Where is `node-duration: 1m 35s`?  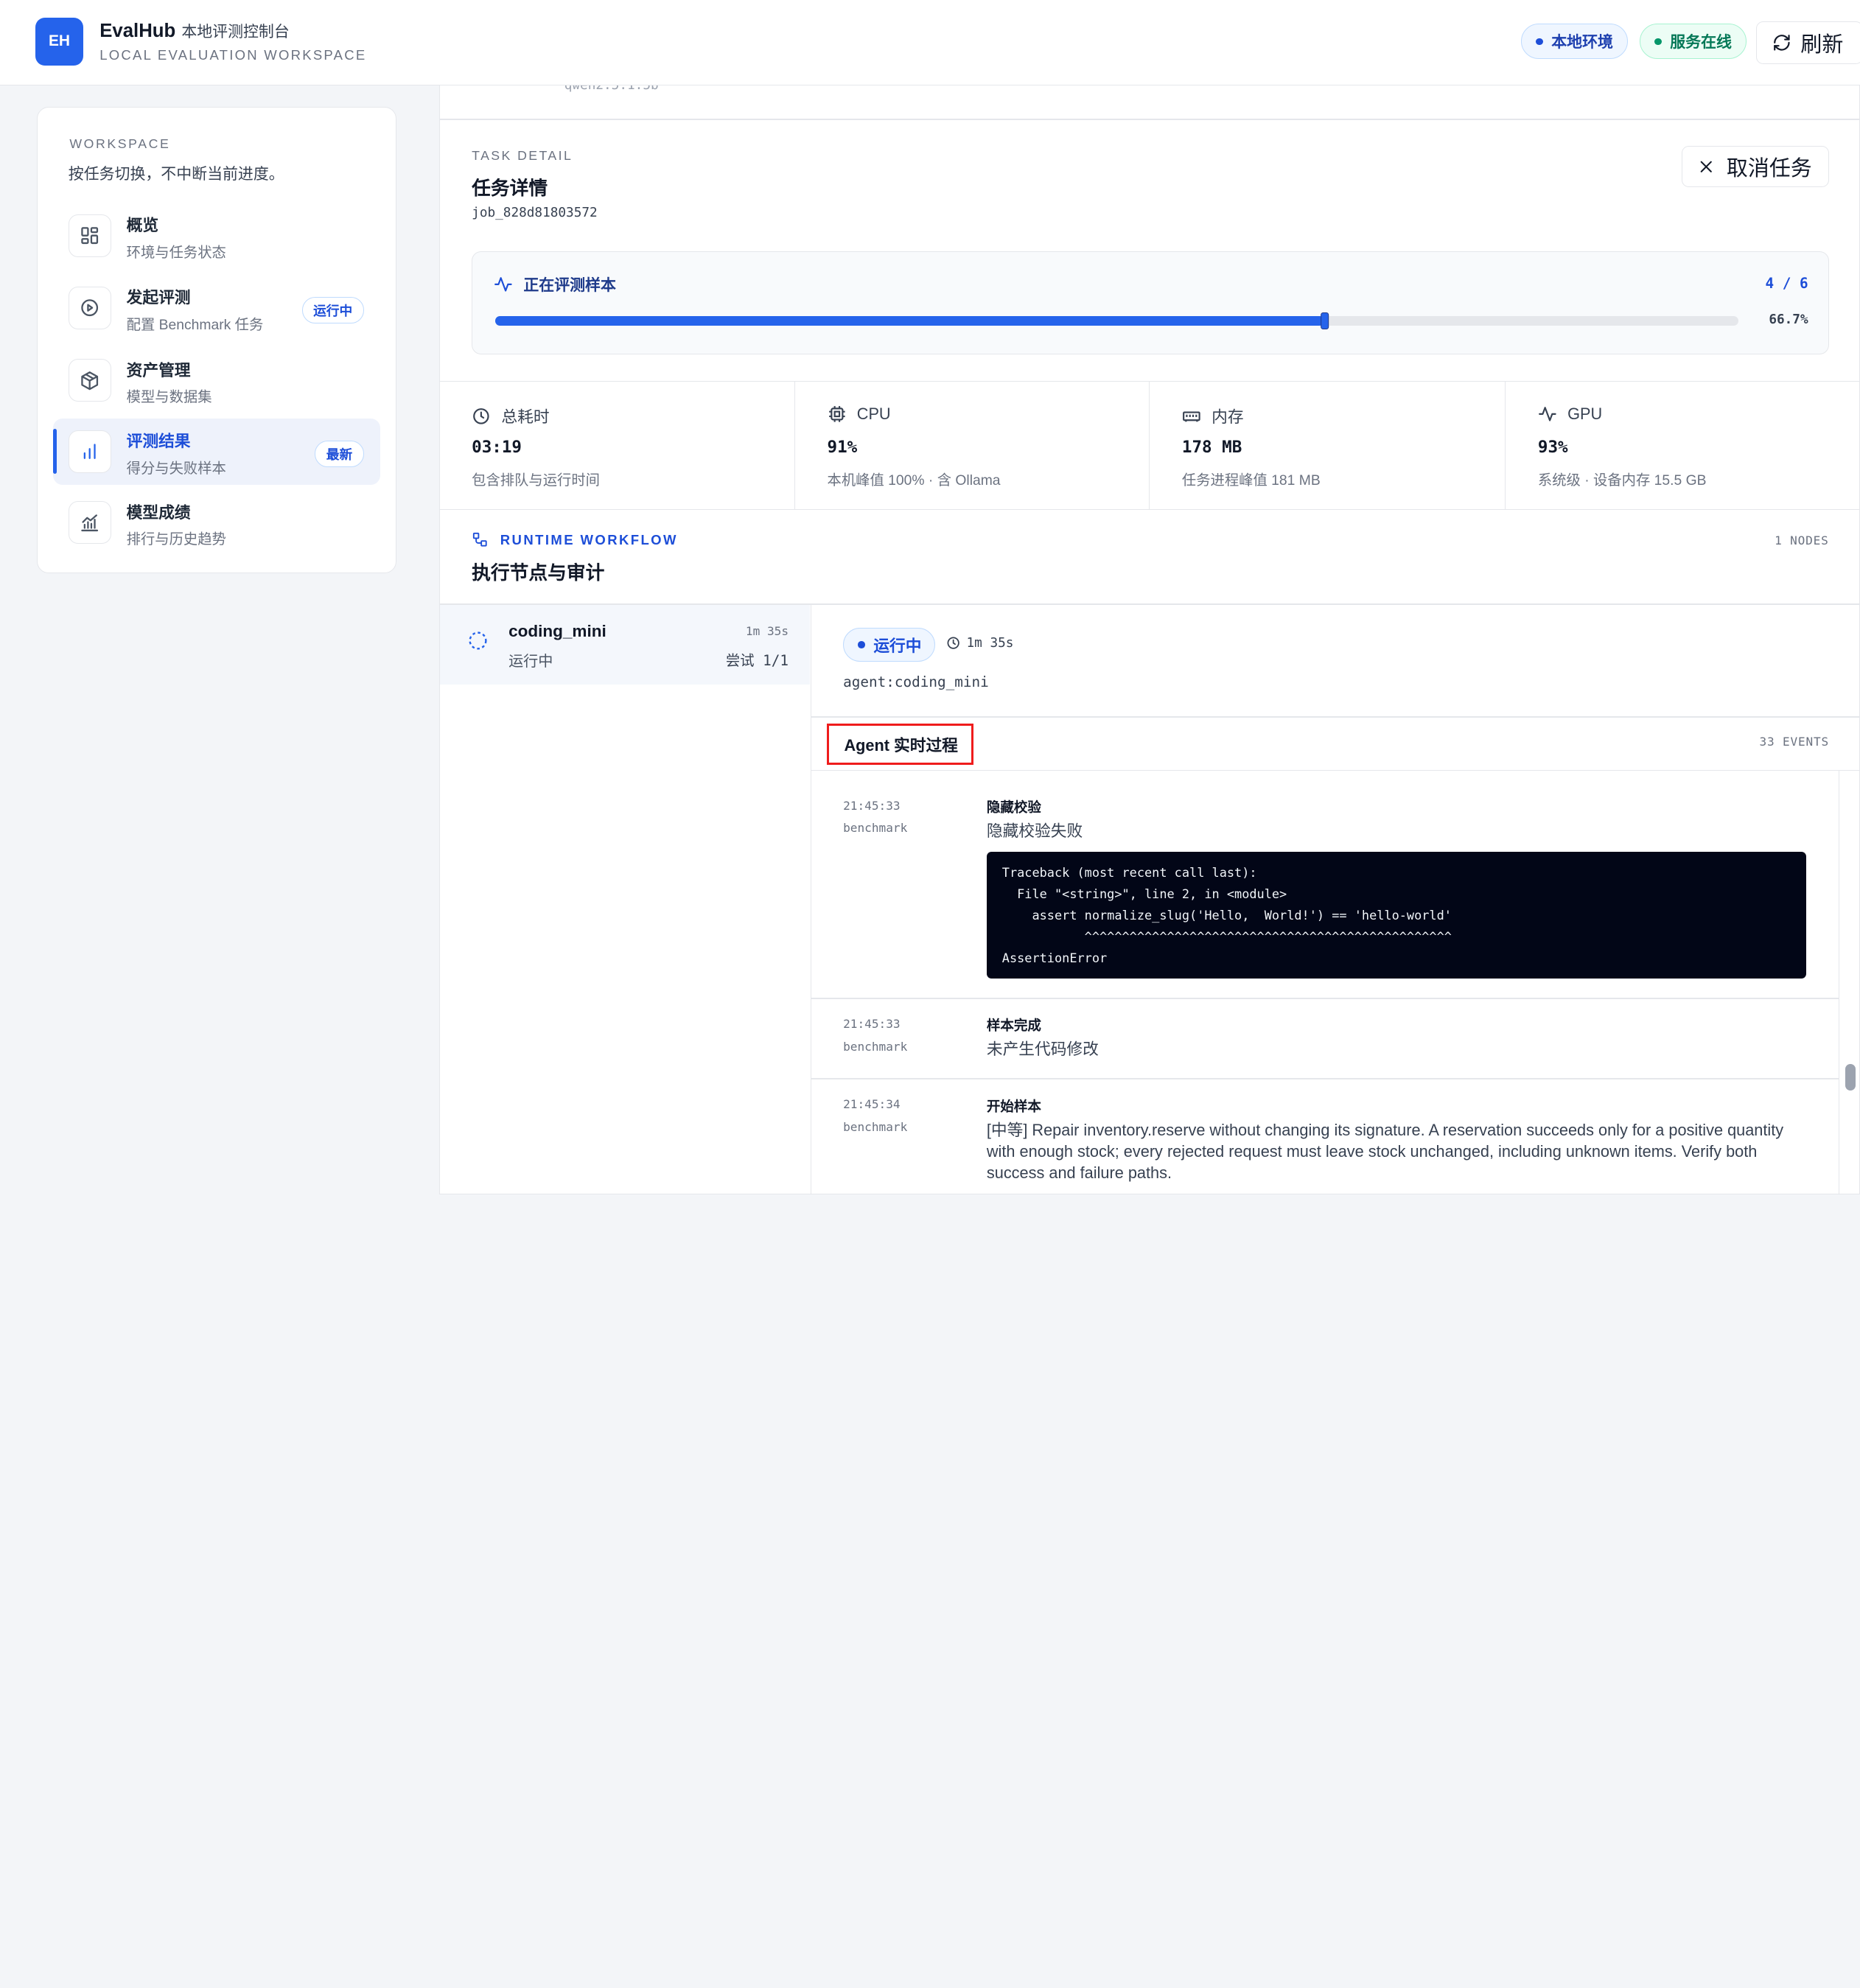 node-duration: 1m 35s is located at coordinates (767, 630).